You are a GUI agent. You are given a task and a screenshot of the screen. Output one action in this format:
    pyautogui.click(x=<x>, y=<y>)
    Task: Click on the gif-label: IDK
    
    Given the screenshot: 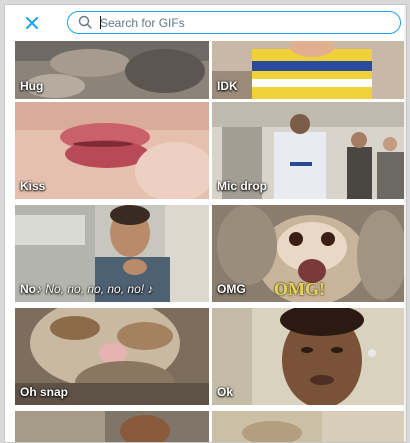 What is the action you would take?
    pyautogui.click(x=227, y=86)
    